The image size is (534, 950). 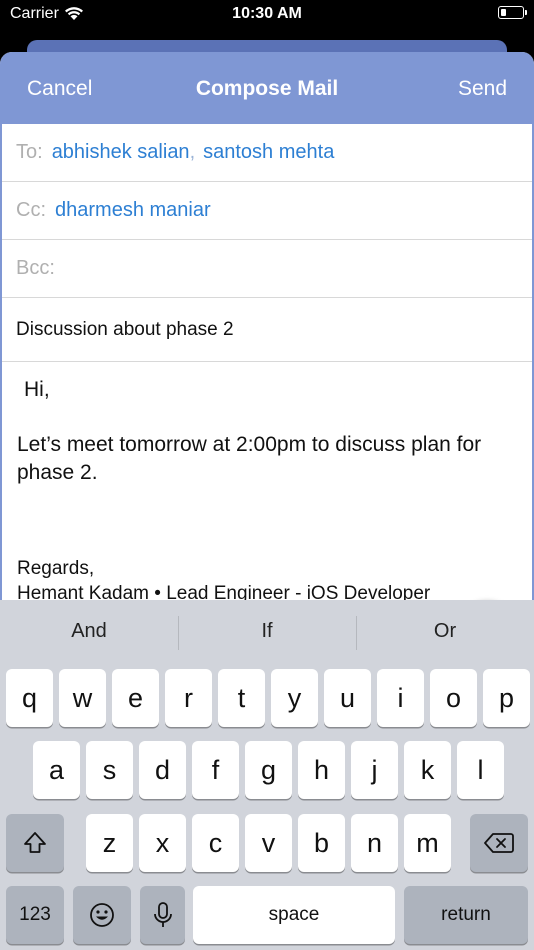 What do you see at coordinates (162, 770) in the screenshot?
I see `key-d: d` at bounding box center [162, 770].